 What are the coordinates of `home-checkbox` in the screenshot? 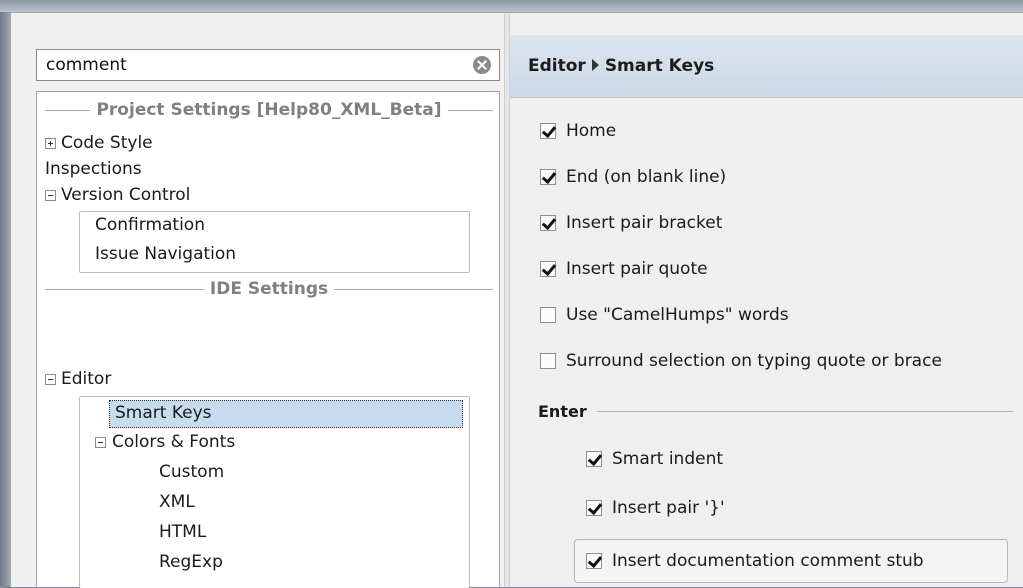 It's located at (548, 131).